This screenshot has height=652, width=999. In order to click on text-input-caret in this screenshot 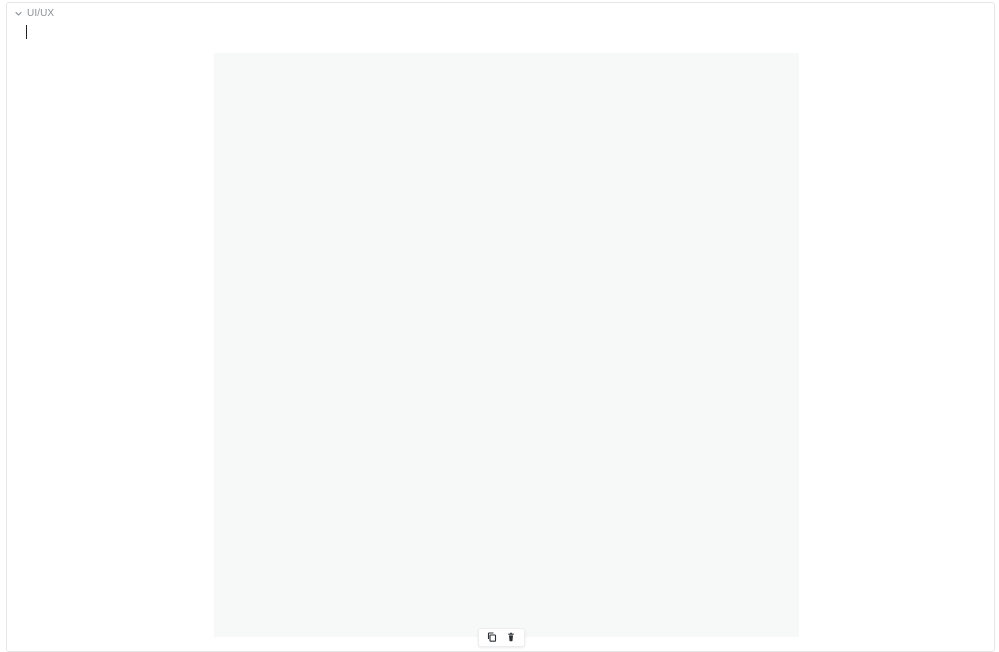, I will do `click(26, 32)`.